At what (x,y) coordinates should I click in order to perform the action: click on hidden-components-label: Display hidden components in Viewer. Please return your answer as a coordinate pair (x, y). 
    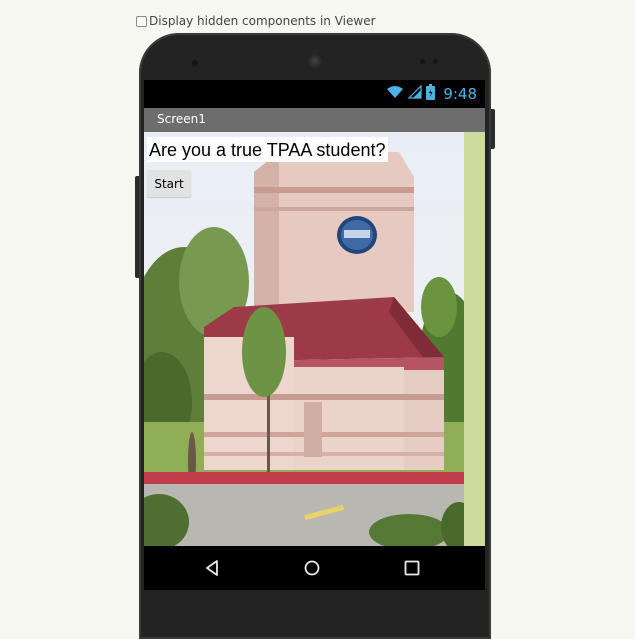
    Looking at the image, I should click on (262, 21).